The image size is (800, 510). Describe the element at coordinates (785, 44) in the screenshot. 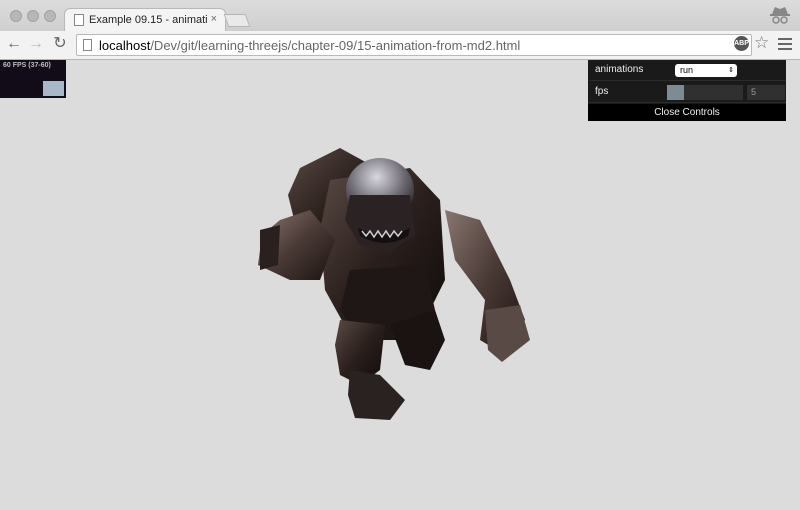

I see `menu-icon` at that location.